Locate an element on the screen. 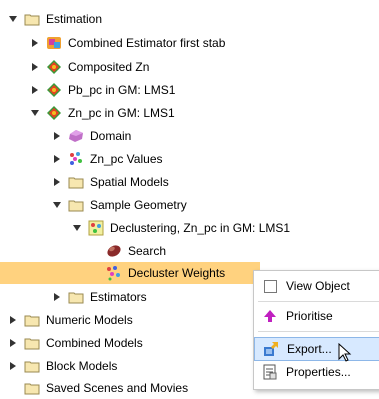 Image resolution: width=379 pixels, height=399 pixels. declustering-icon is located at coordinates (96, 228).